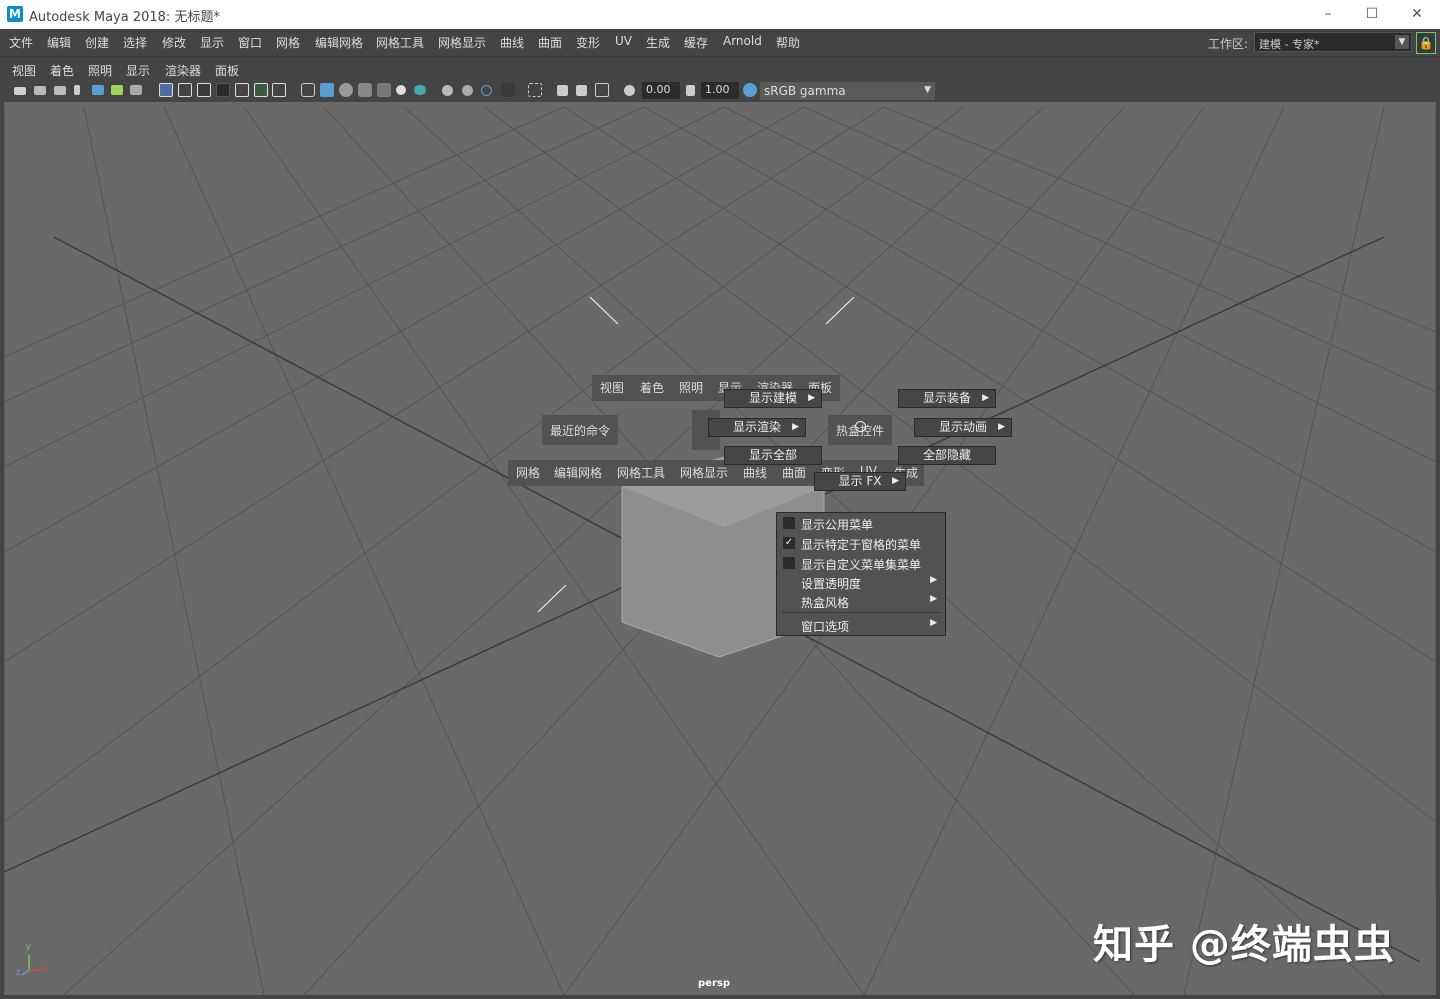 Image resolution: width=1440 pixels, height=999 pixels. Describe the element at coordinates (861, 563) in the screenshot. I see `menu-item-show-custom-menuset: 显示自定义菜单集菜单` at that location.